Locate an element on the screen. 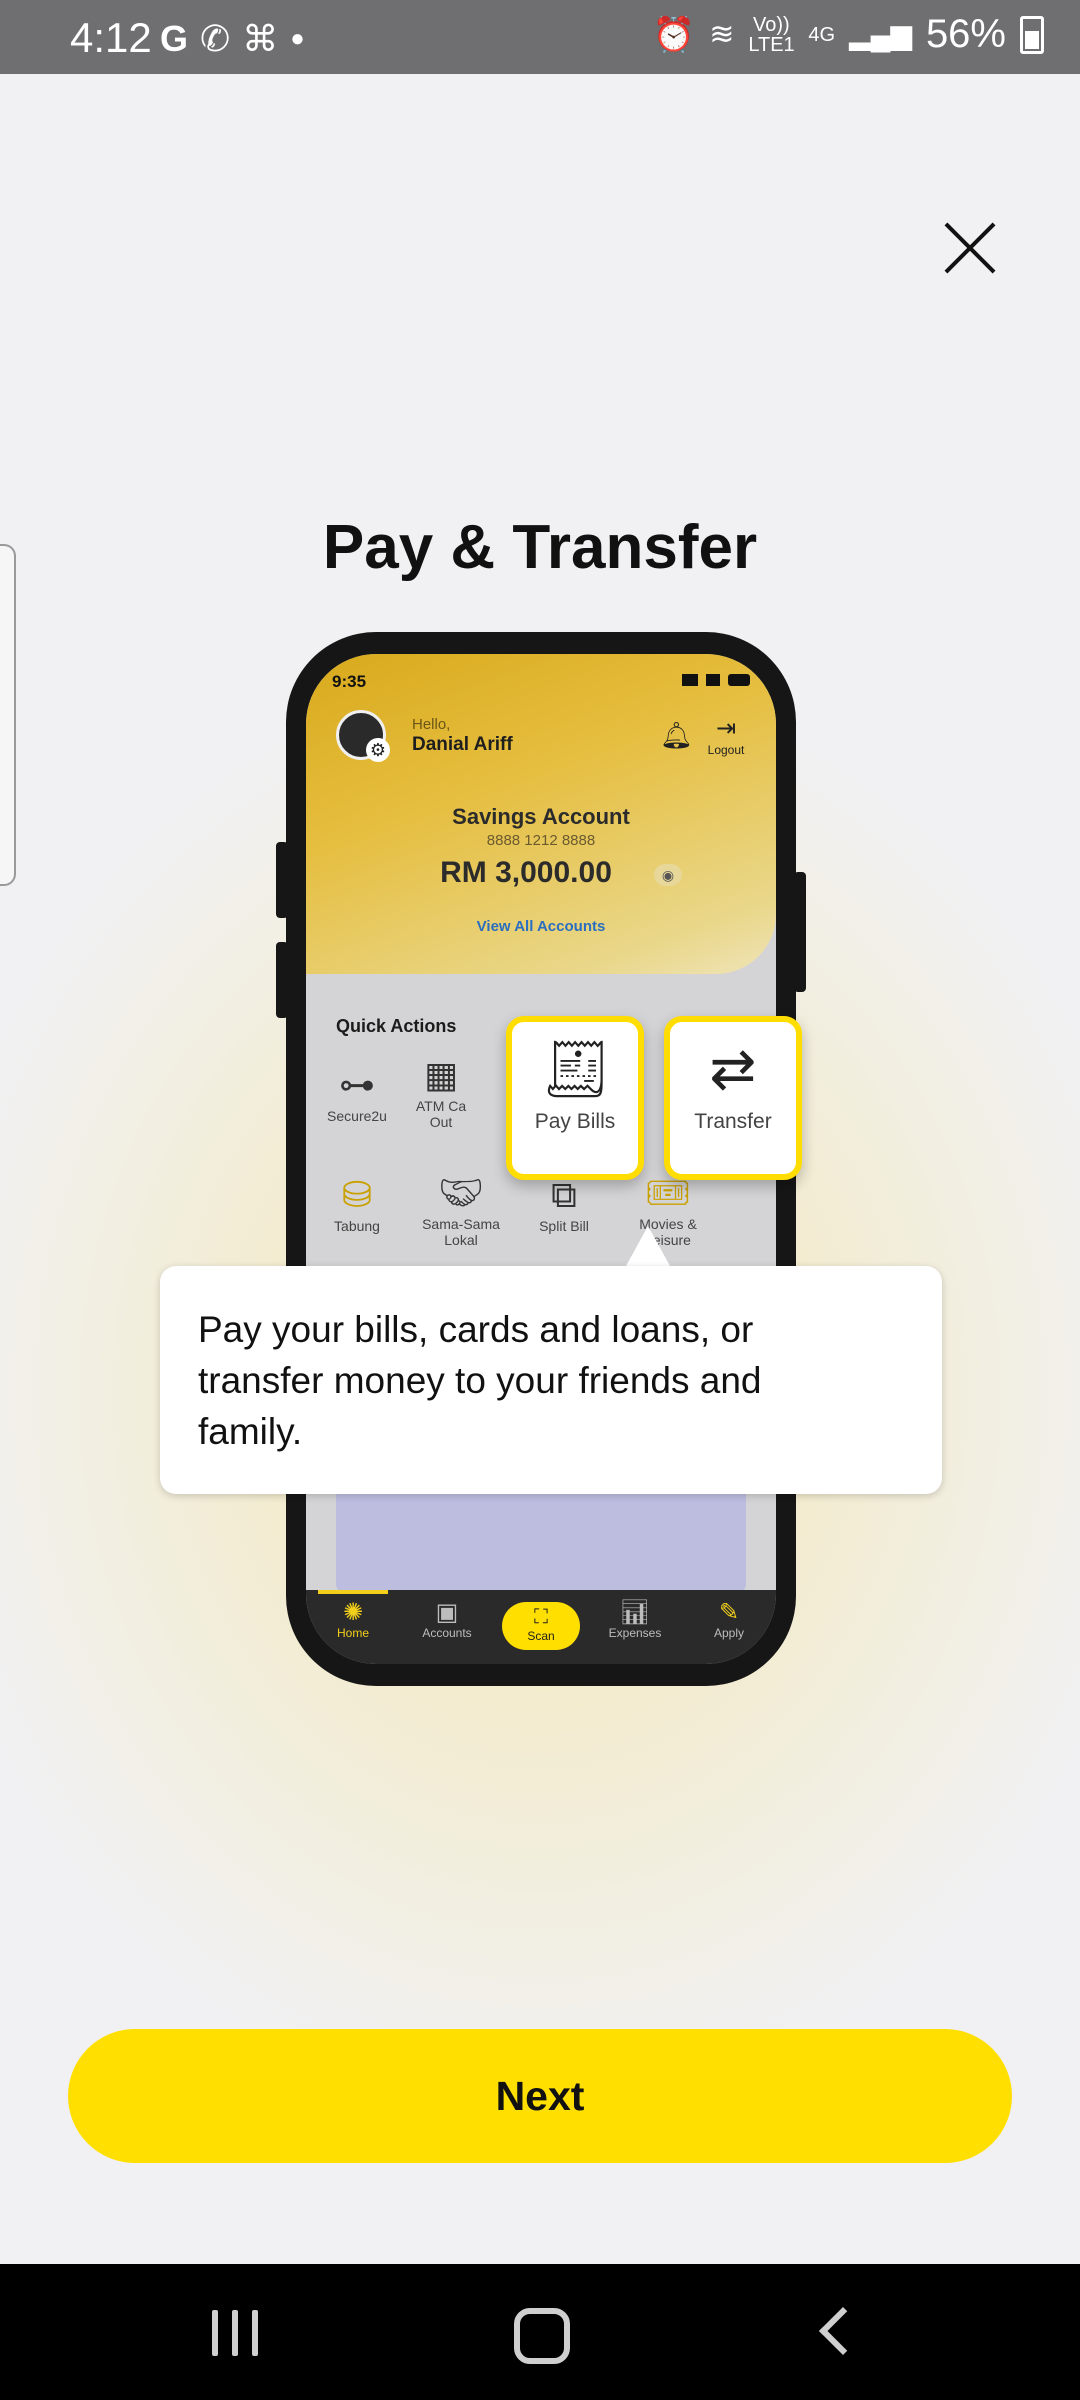 Image resolution: width=1080 pixels, height=2400 pixels. back-button is located at coordinates (843, 2331).